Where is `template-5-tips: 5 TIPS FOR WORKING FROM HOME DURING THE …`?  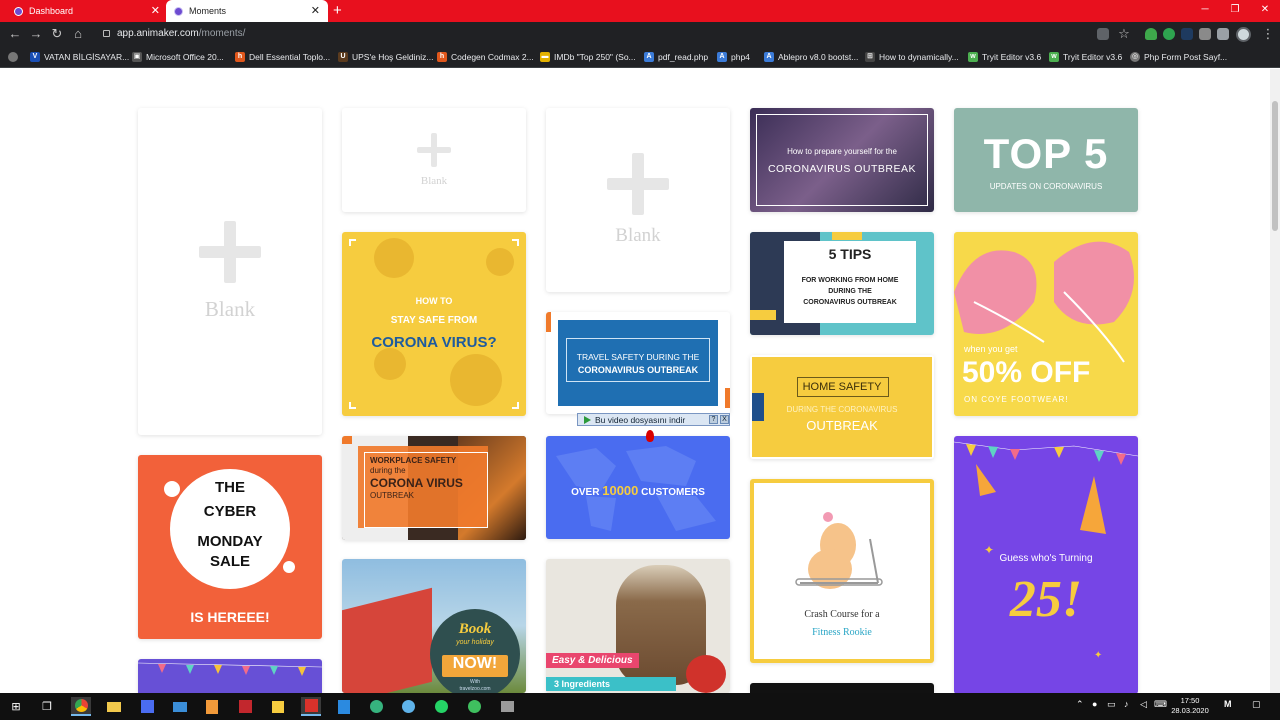 template-5-tips: 5 TIPS FOR WORKING FROM HOME DURING THE … is located at coordinates (842, 283).